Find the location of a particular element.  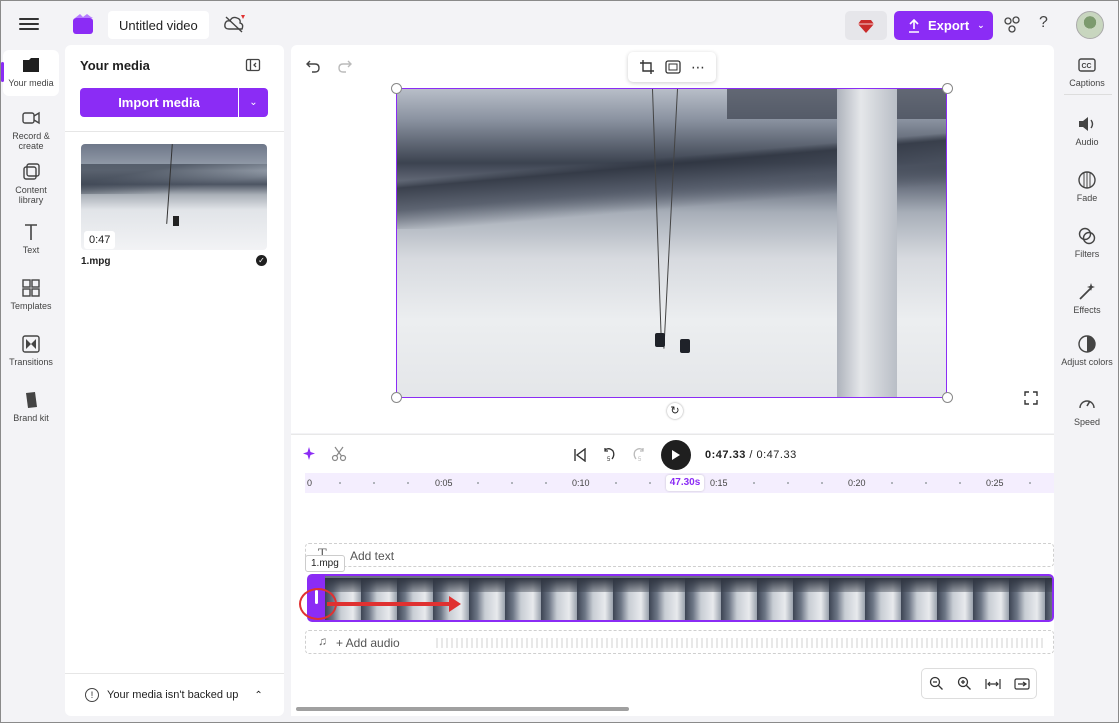

redo-icon is located at coordinates (345, 66).